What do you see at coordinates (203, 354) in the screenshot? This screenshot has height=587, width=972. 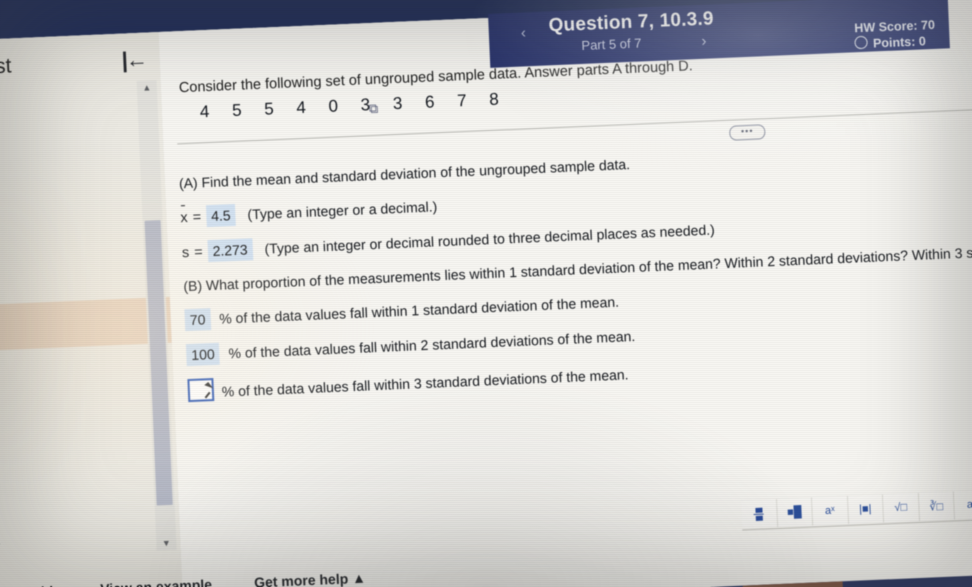 I see `within-2-sd-value-field: 100` at bounding box center [203, 354].